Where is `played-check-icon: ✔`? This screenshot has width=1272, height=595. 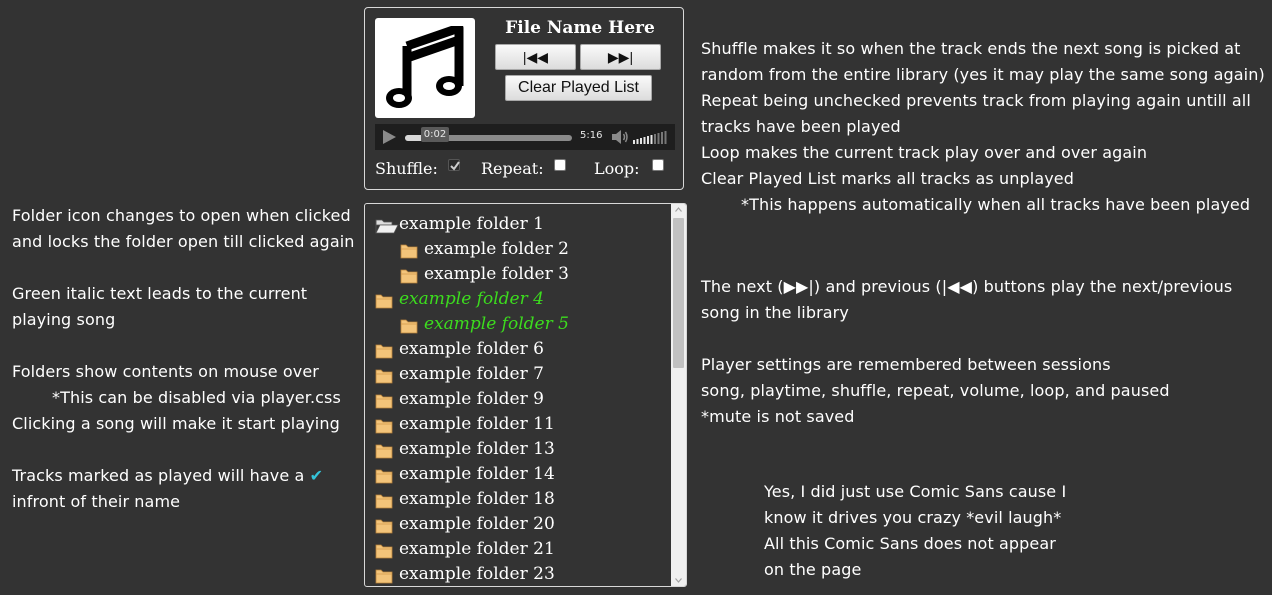 played-check-icon: ✔ is located at coordinates (316, 475).